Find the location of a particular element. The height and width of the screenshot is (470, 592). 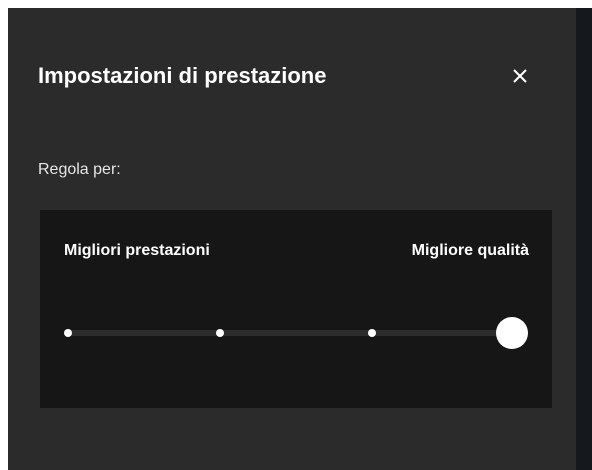

close-button is located at coordinates (520, 76).